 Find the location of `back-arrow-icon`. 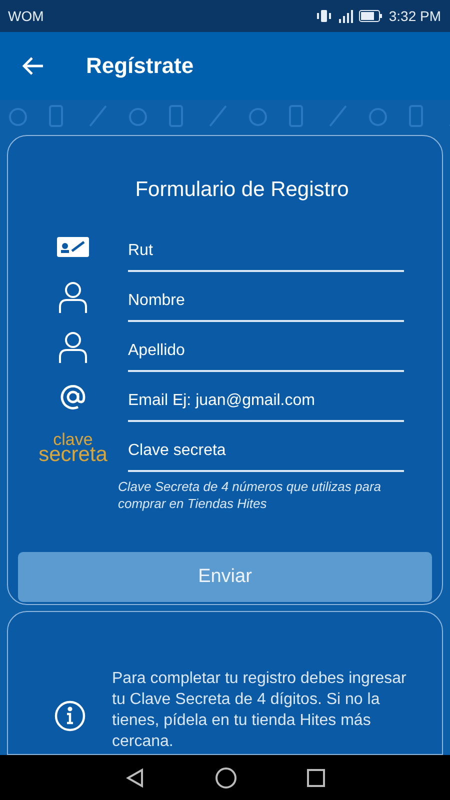

back-arrow-icon is located at coordinates (33, 66).